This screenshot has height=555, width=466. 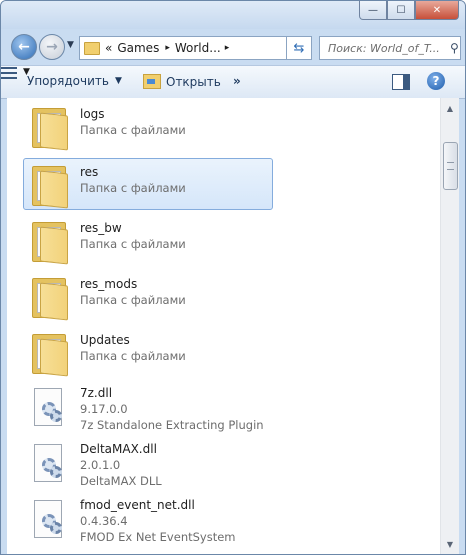 I want to click on item-description: 7z Standalone Extracting Plugin, so click(x=172, y=425).